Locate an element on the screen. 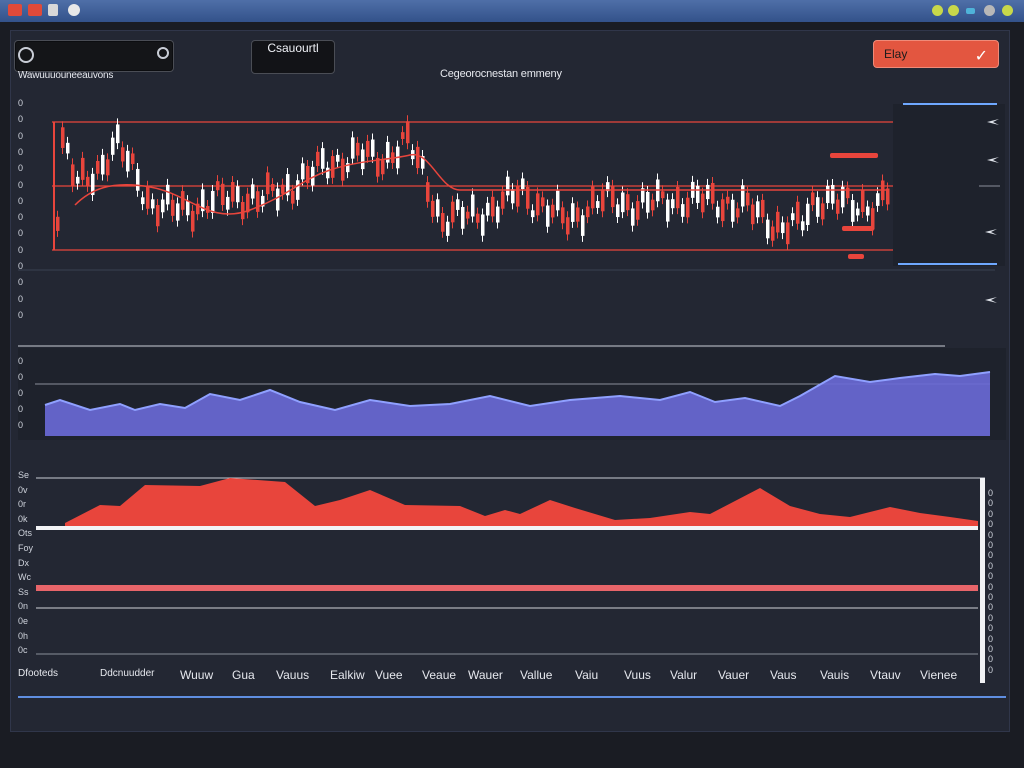  axis-tick-label: Ots is located at coordinates (25, 533).